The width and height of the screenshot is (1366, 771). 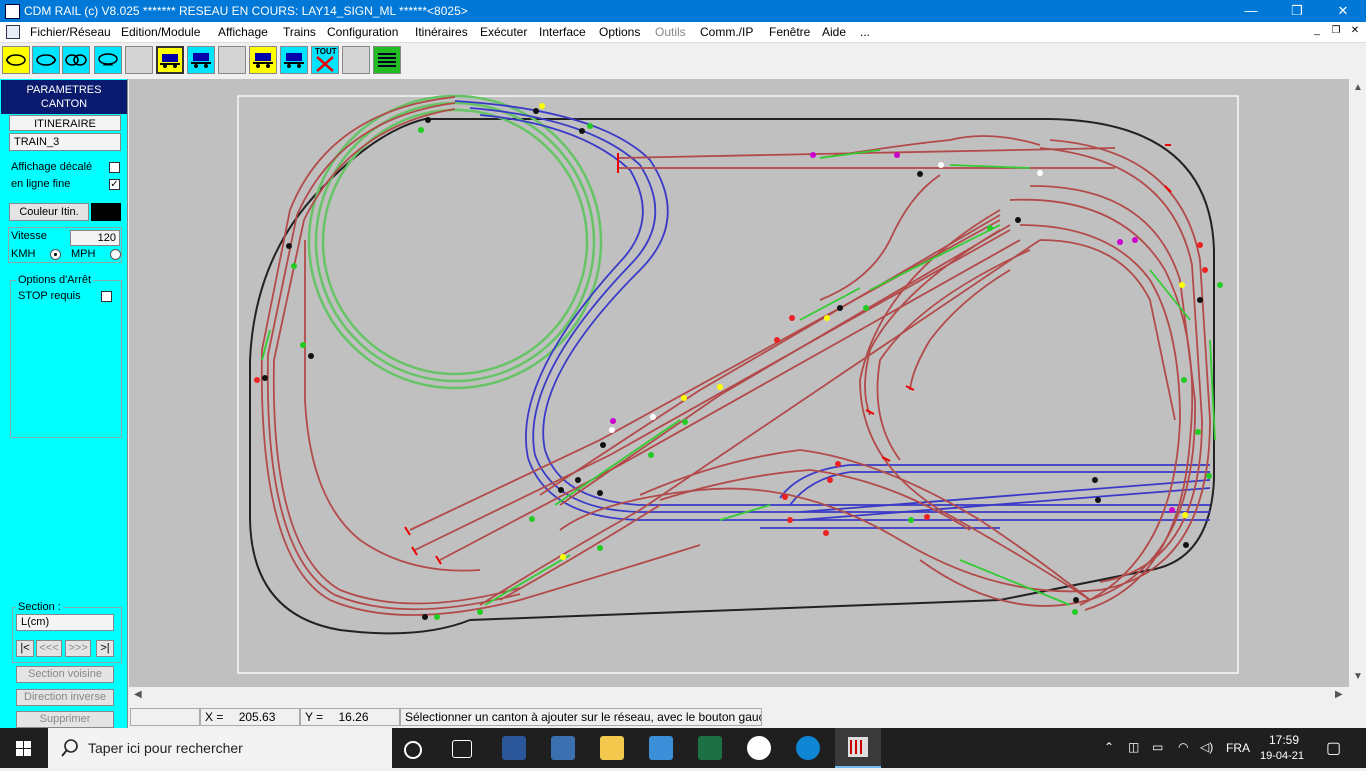 I want to click on loop-double-icon, so click(x=76, y=60).